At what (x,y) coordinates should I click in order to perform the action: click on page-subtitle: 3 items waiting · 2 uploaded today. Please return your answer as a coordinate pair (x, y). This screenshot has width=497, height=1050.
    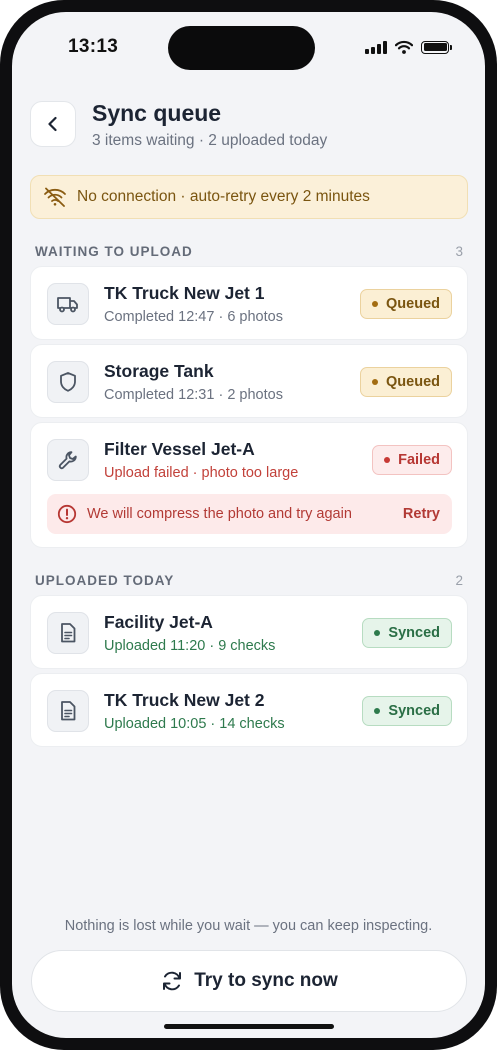
    Looking at the image, I should click on (210, 140).